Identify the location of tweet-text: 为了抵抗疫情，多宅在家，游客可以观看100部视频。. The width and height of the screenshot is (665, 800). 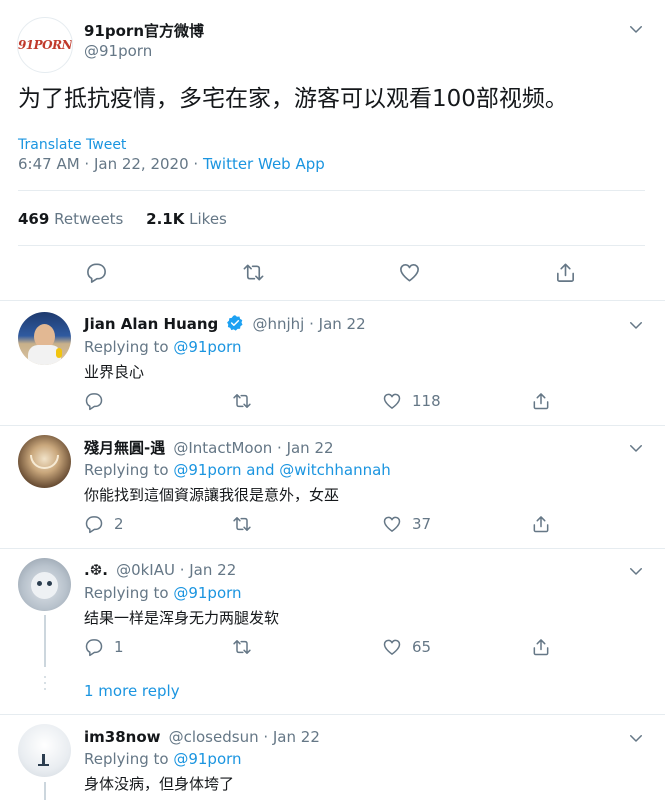
(293, 99).